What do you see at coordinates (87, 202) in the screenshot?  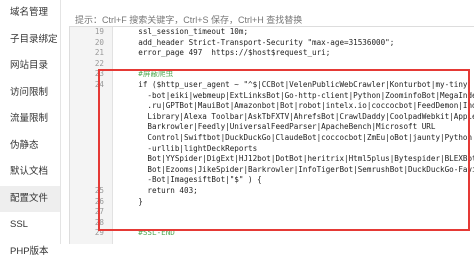 I see `line-number: 26` at bounding box center [87, 202].